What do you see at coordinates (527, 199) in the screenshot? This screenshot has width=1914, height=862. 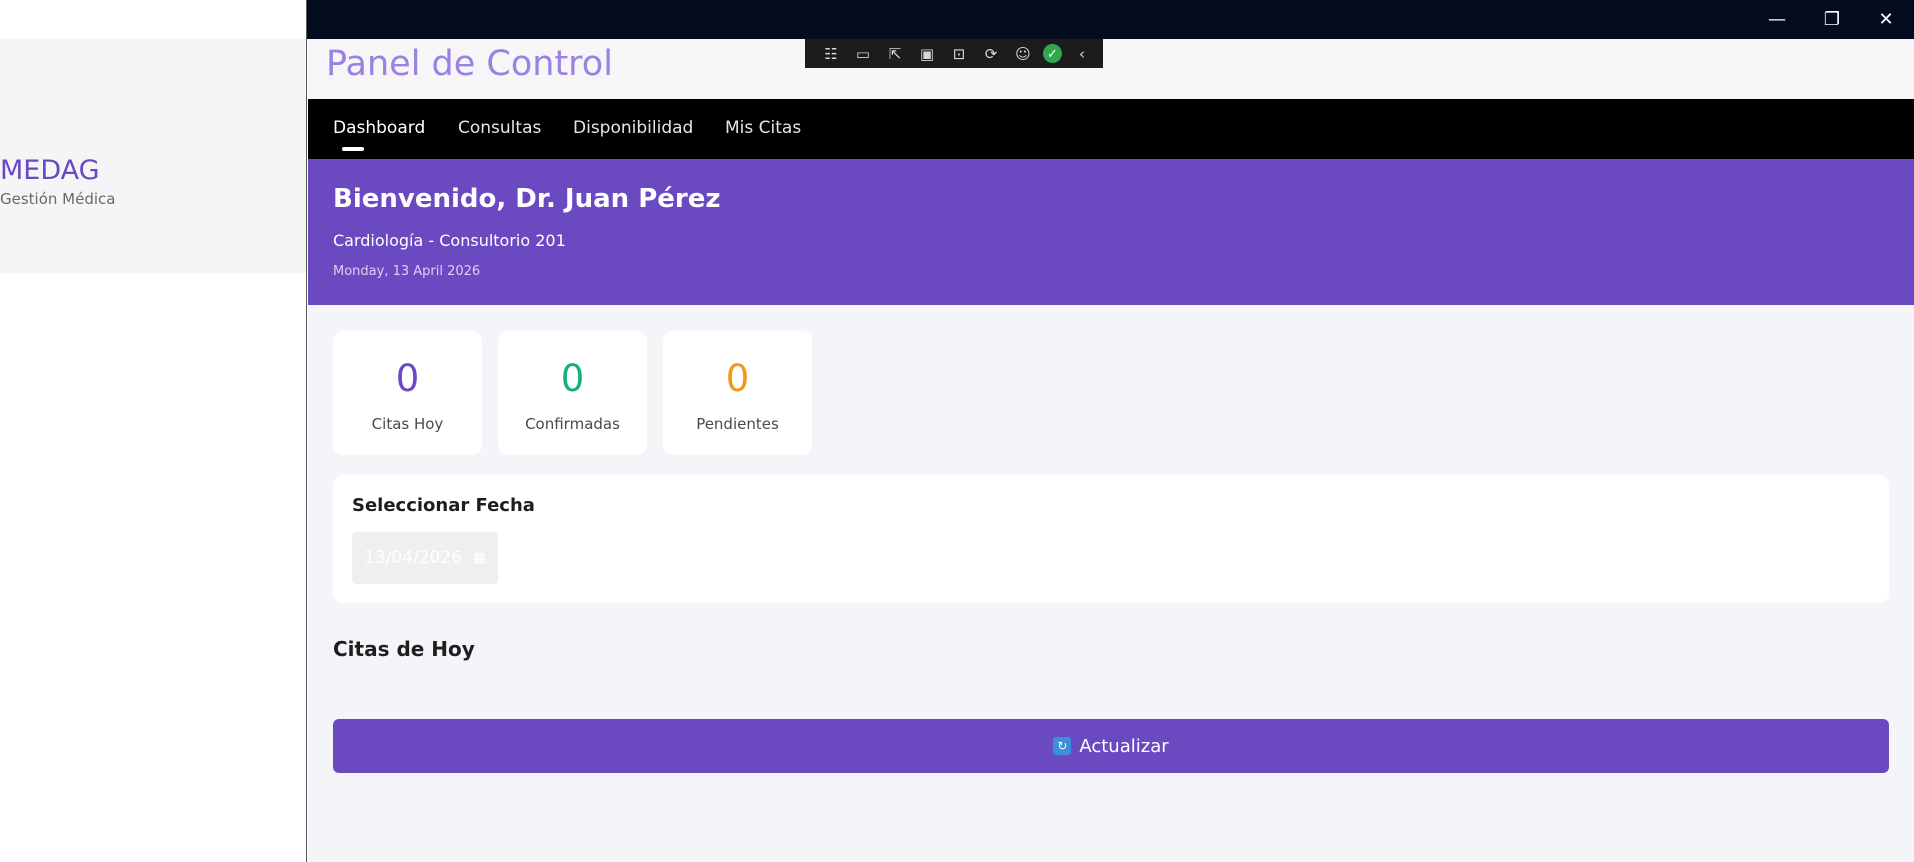 I see `welcome-heading: Bienvenido, Dr. Juan Pérez` at bounding box center [527, 199].